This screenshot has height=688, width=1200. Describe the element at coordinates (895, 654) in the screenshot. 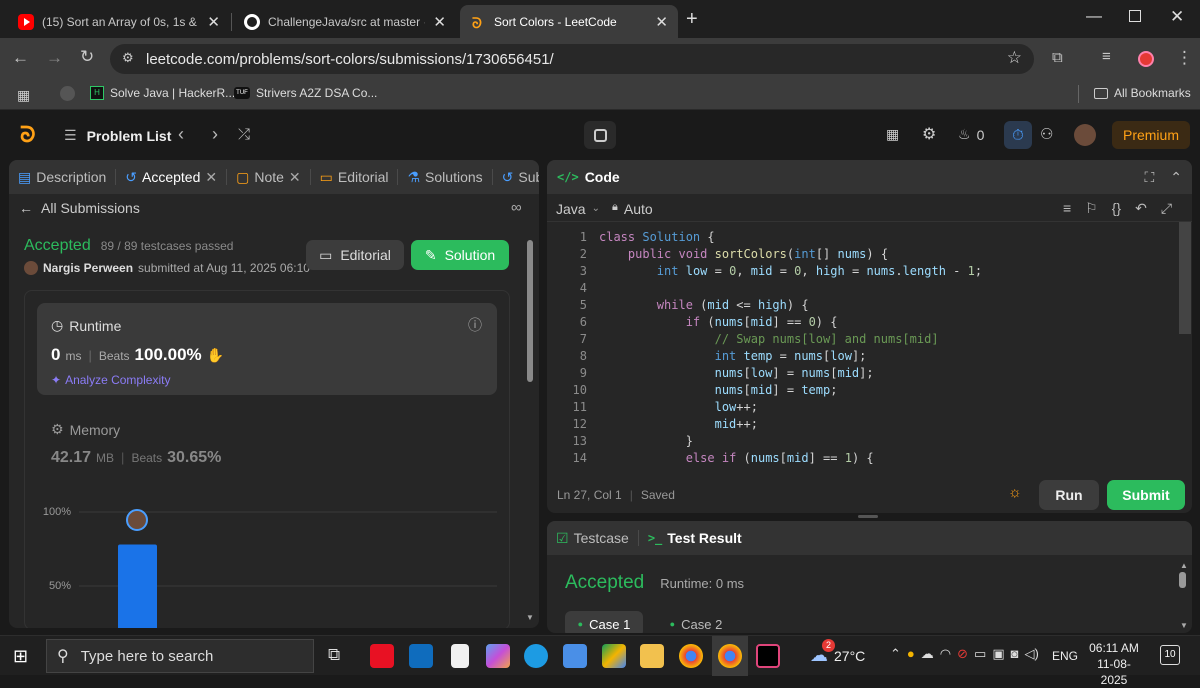

I see `chevron-up-icon: ⌃` at that location.